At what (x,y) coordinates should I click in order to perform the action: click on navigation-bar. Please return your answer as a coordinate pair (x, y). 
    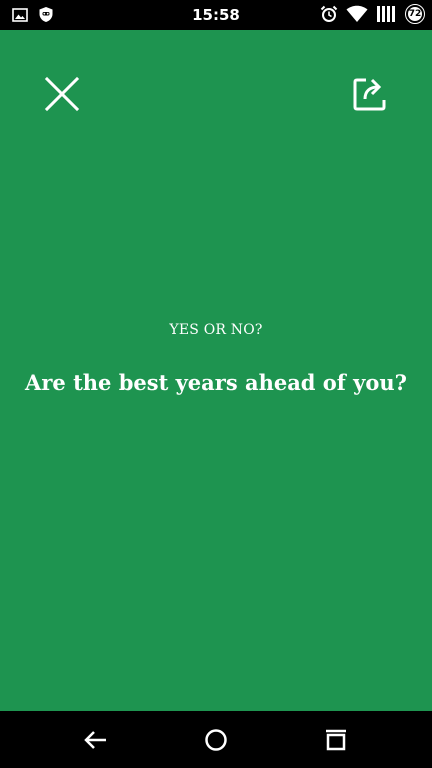
    Looking at the image, I should click on (216, 739).